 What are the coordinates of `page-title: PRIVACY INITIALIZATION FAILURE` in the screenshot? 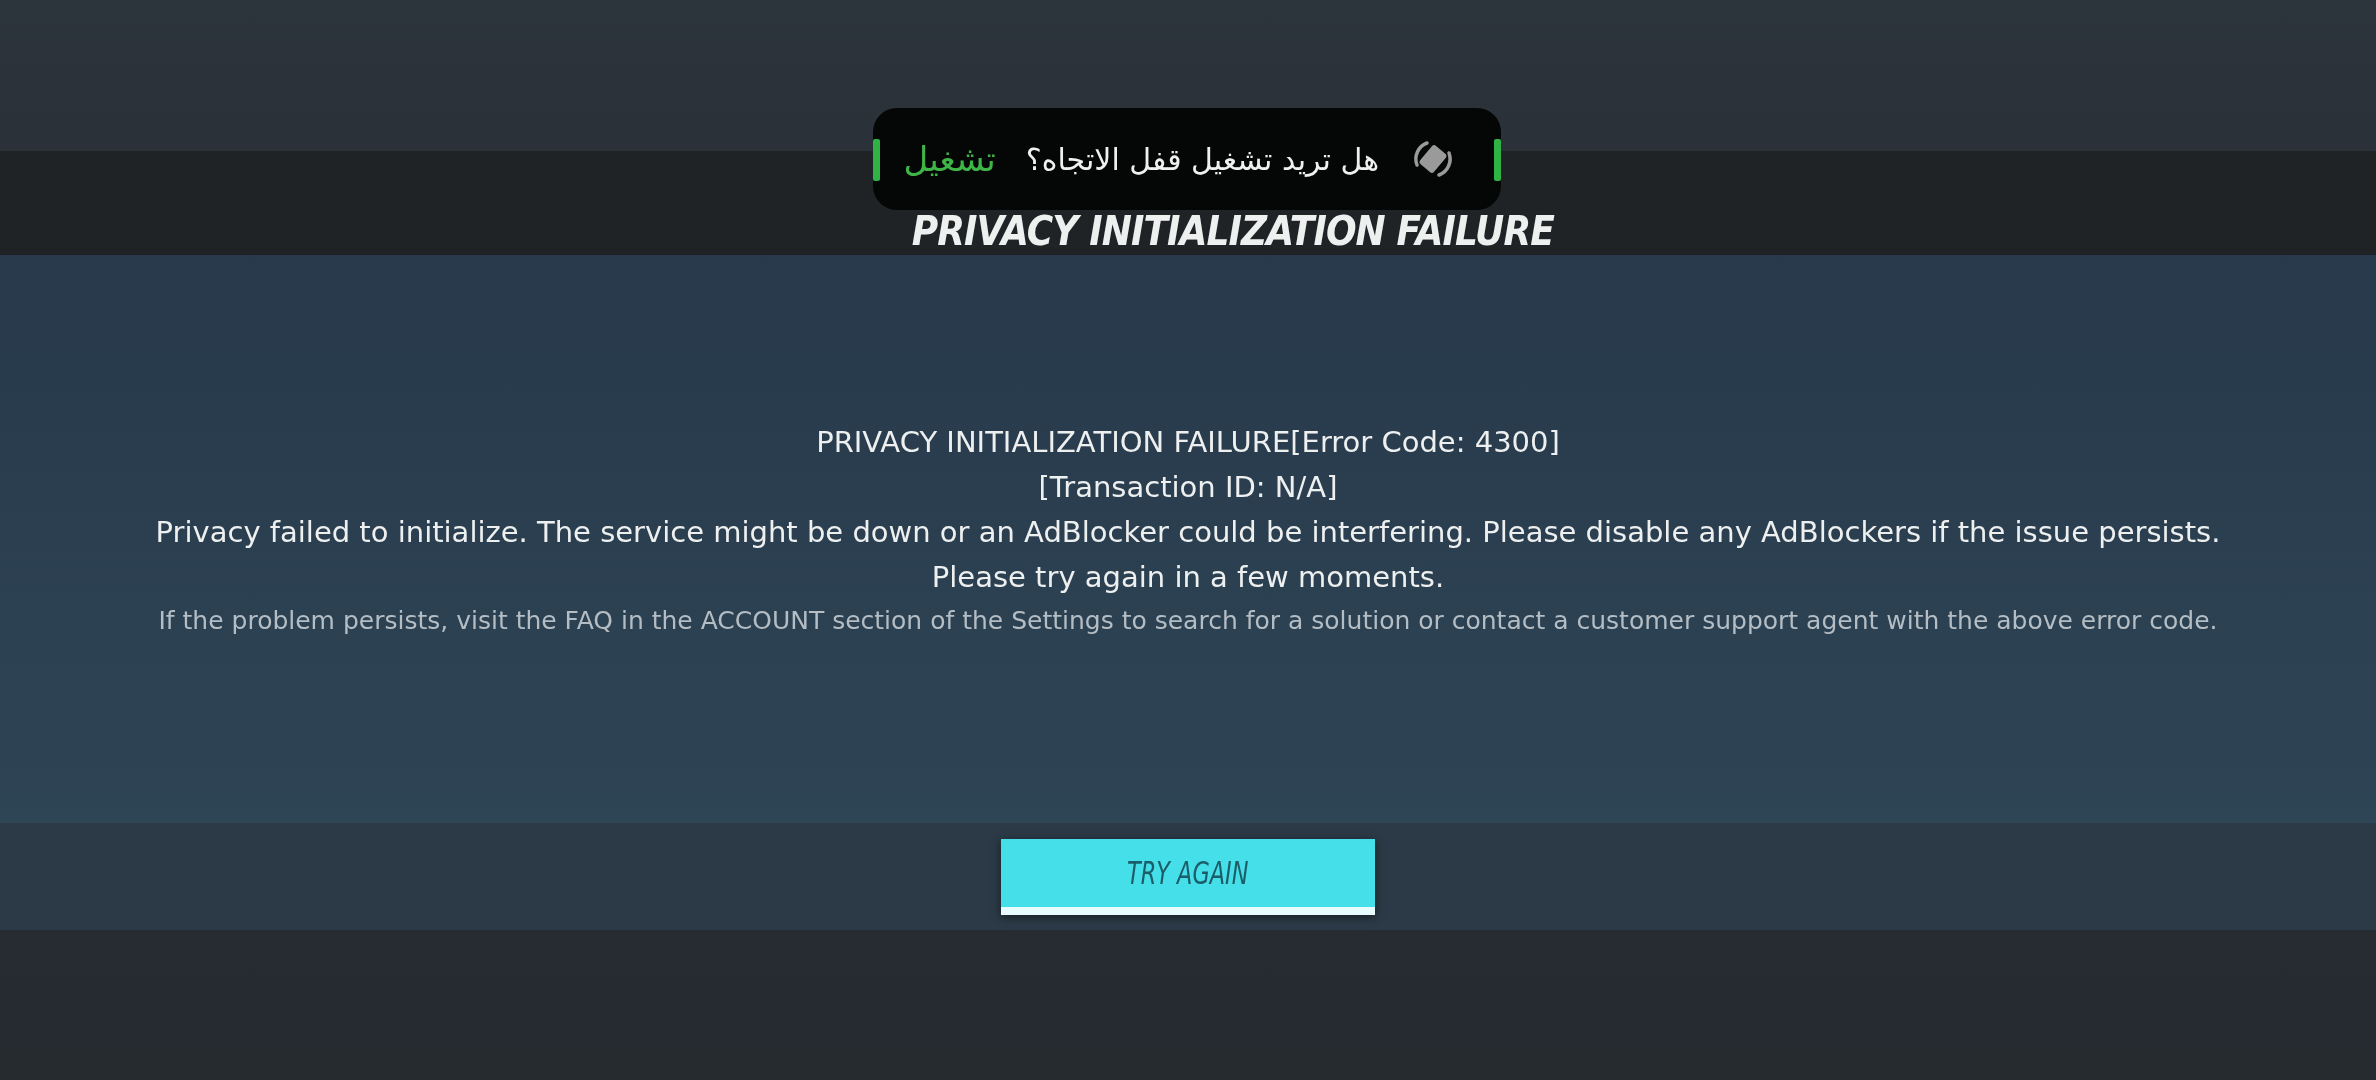 It's located at (1233, 231).